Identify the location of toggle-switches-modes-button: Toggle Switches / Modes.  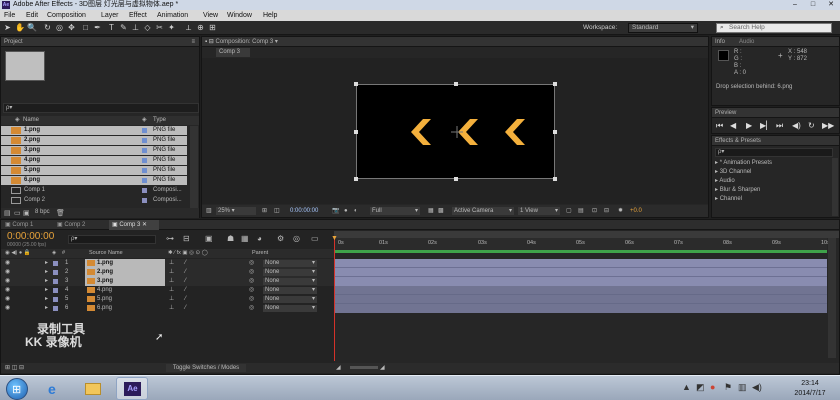
(206, 368).